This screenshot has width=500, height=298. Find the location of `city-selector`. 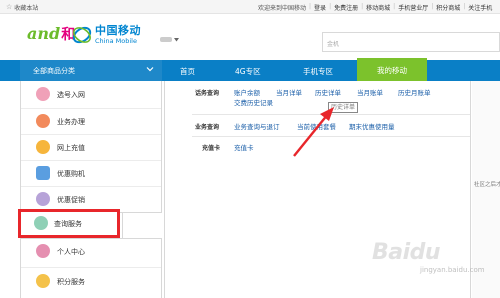

city-selector is located at coordinates (169, 39).